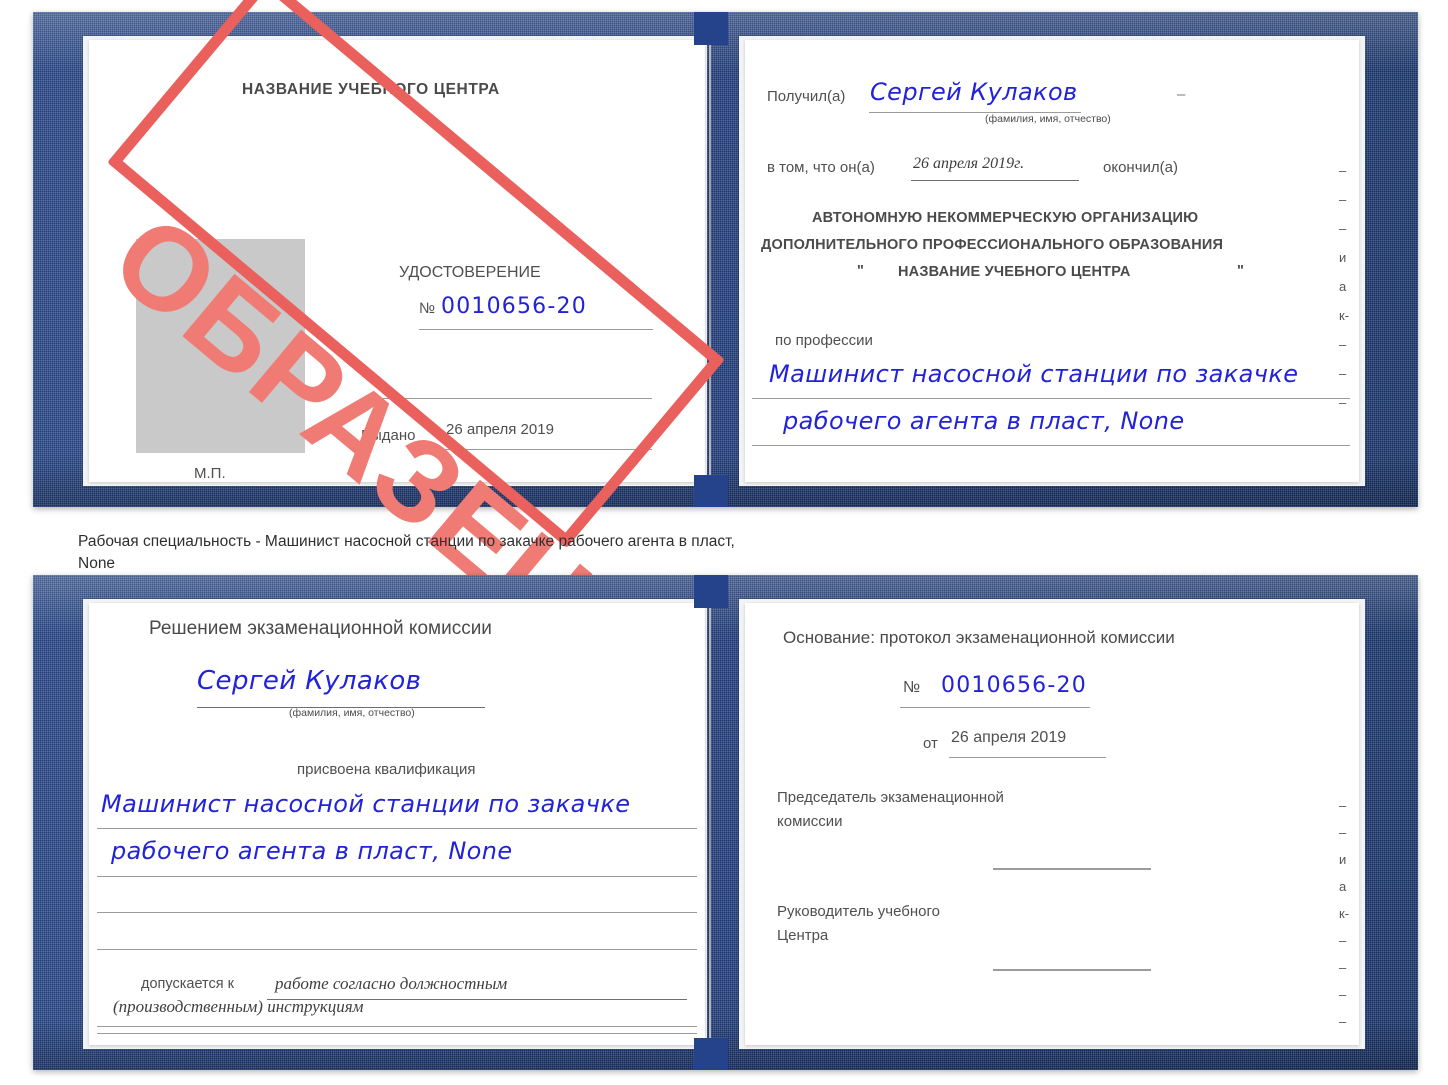  I want to click on director-label-line-1: Руководитель учебного, so click(858, 911).